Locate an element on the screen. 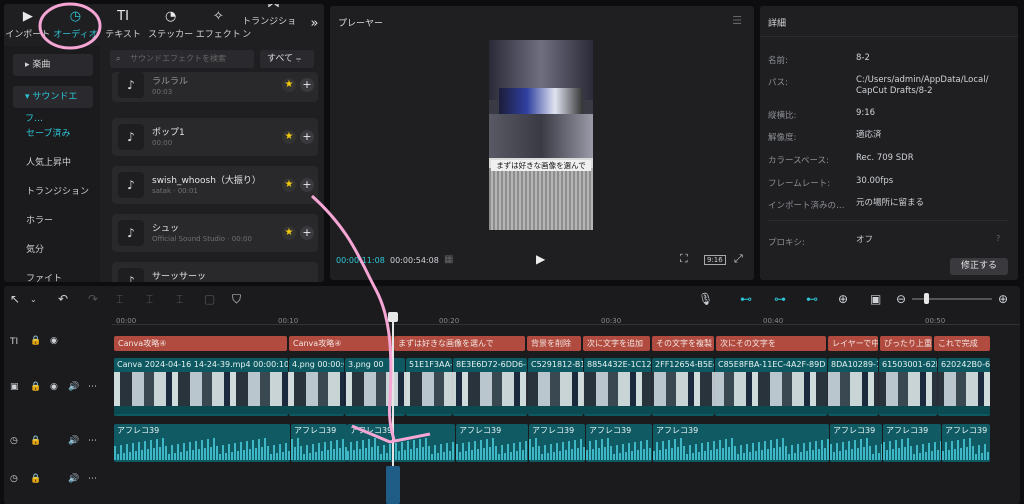 The image size is (1024, 504). shield-icon: ⛉ is located at coordinates (236, 299).